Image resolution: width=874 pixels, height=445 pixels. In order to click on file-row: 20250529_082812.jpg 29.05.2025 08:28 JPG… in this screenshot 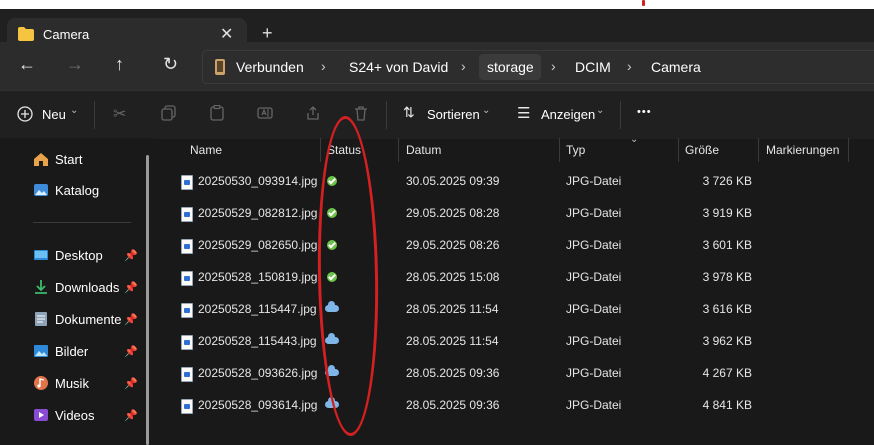, I will do `click(514, 213)`.